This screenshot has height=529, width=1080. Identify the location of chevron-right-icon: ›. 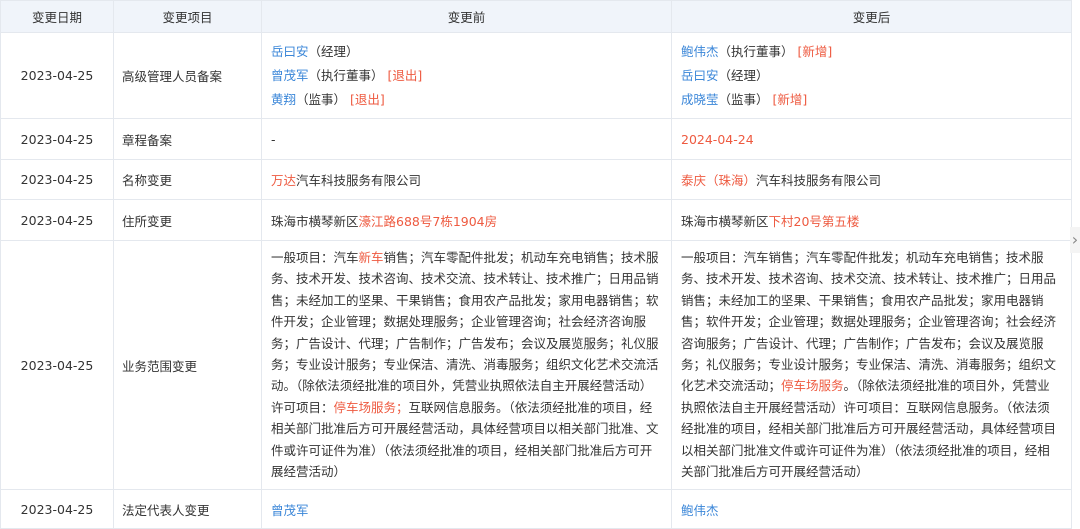
(1075, 240).